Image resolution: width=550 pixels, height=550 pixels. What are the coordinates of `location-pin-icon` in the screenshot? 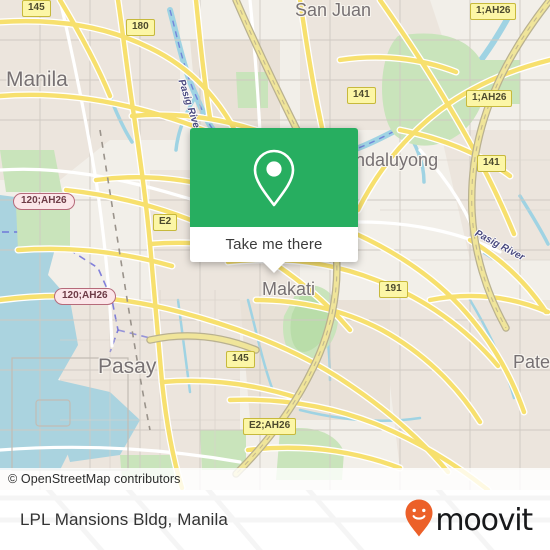 It's located at (274, 178).